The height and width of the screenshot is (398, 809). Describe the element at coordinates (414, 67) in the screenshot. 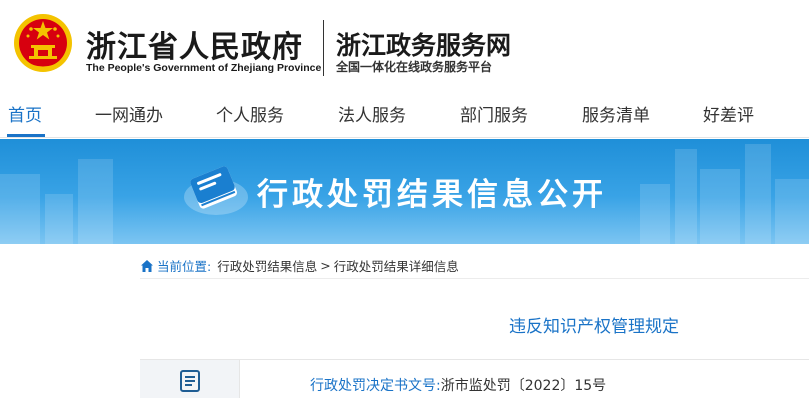

I see `service-tagline: 全国一体化在线政务服务平台` at that location.